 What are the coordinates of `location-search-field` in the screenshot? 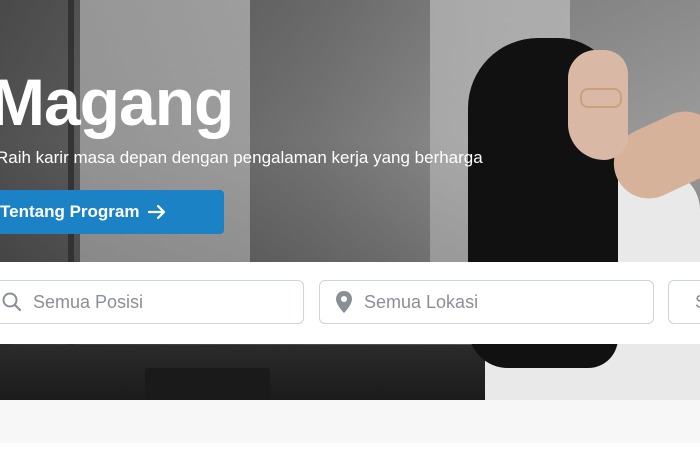 It's located at (486, 302).